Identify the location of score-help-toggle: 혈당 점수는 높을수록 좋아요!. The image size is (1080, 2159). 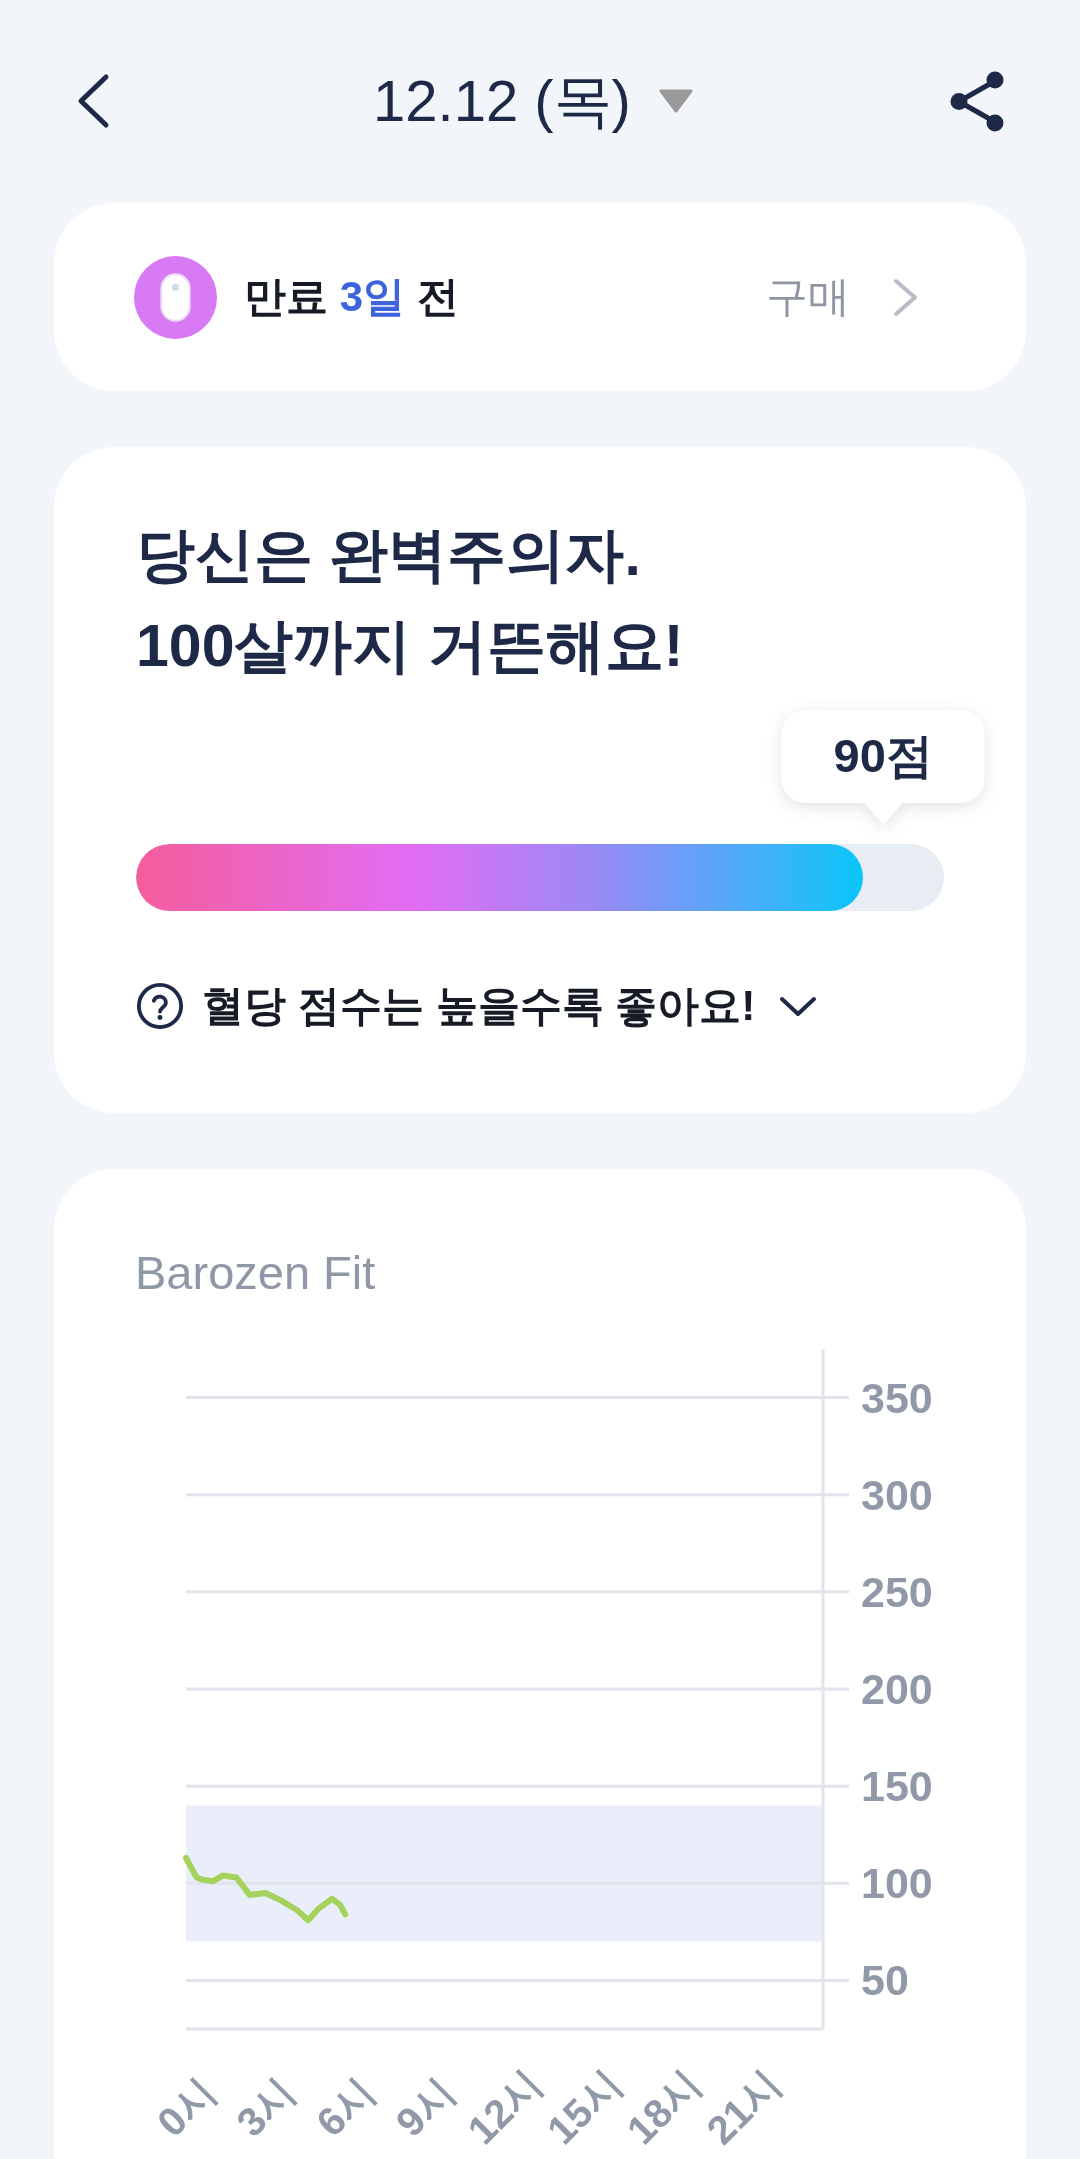
(477, 1006).